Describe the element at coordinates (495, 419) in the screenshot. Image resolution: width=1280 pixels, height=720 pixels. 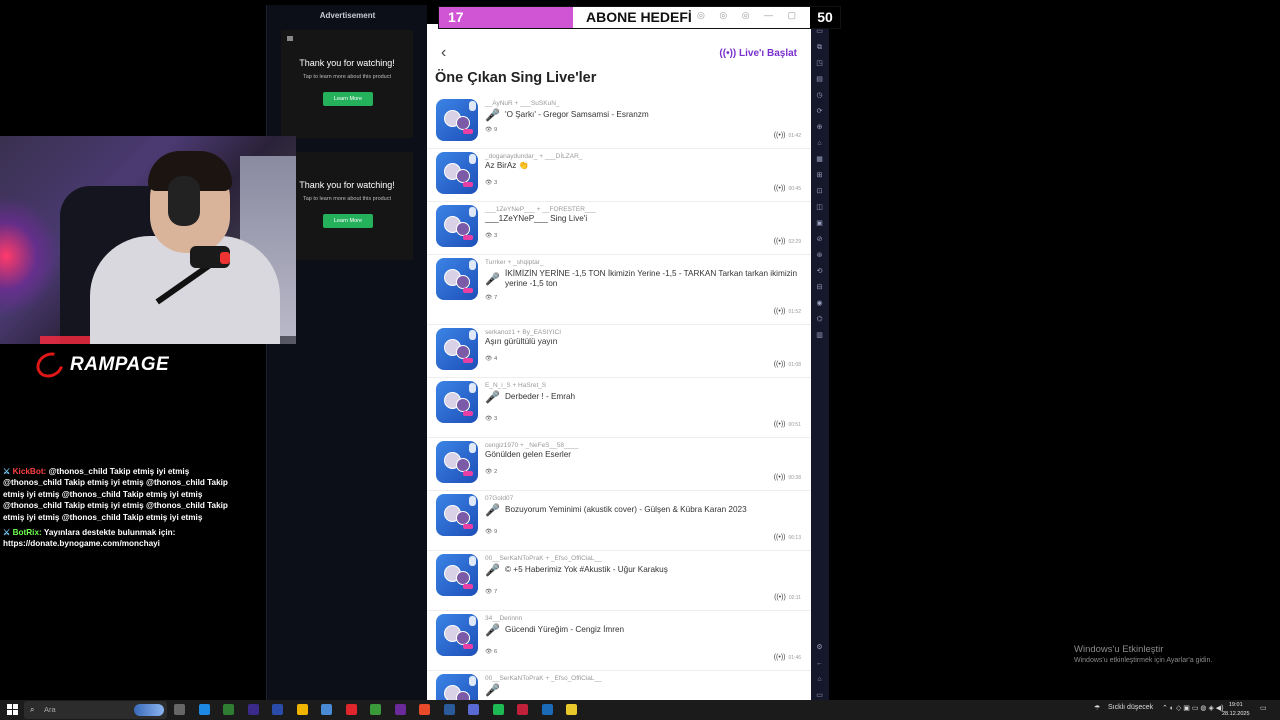
I see `view-count-value: 3` at that location.